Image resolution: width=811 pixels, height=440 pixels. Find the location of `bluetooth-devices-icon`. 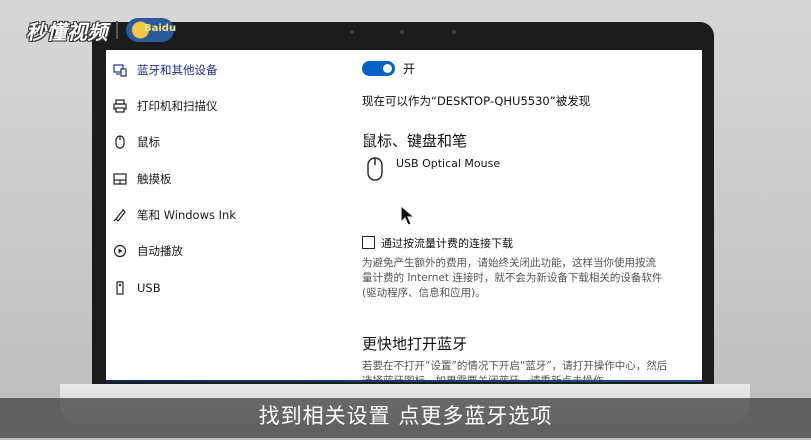

bluetooth-devices-icon is located at coordinates (120, 70).